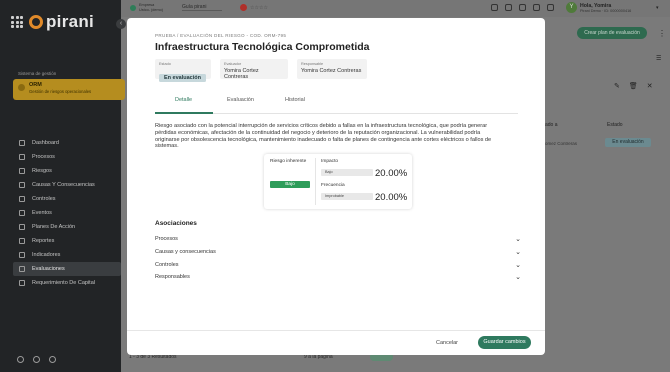 This screenshot has width=670, height=372. I want to click on process-icon, so click(22, 157).